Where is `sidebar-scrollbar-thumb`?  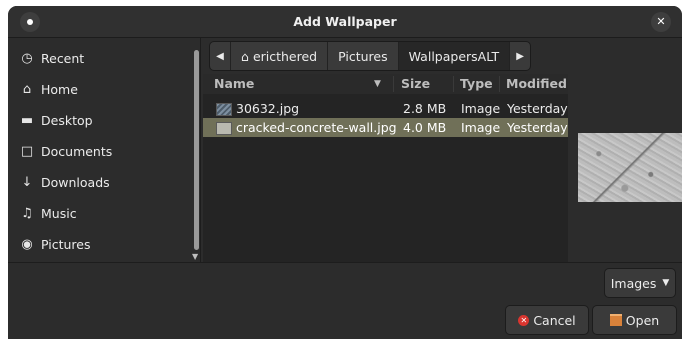 sidebar-scrollbar-thumb is located at coordinates (196, 150).